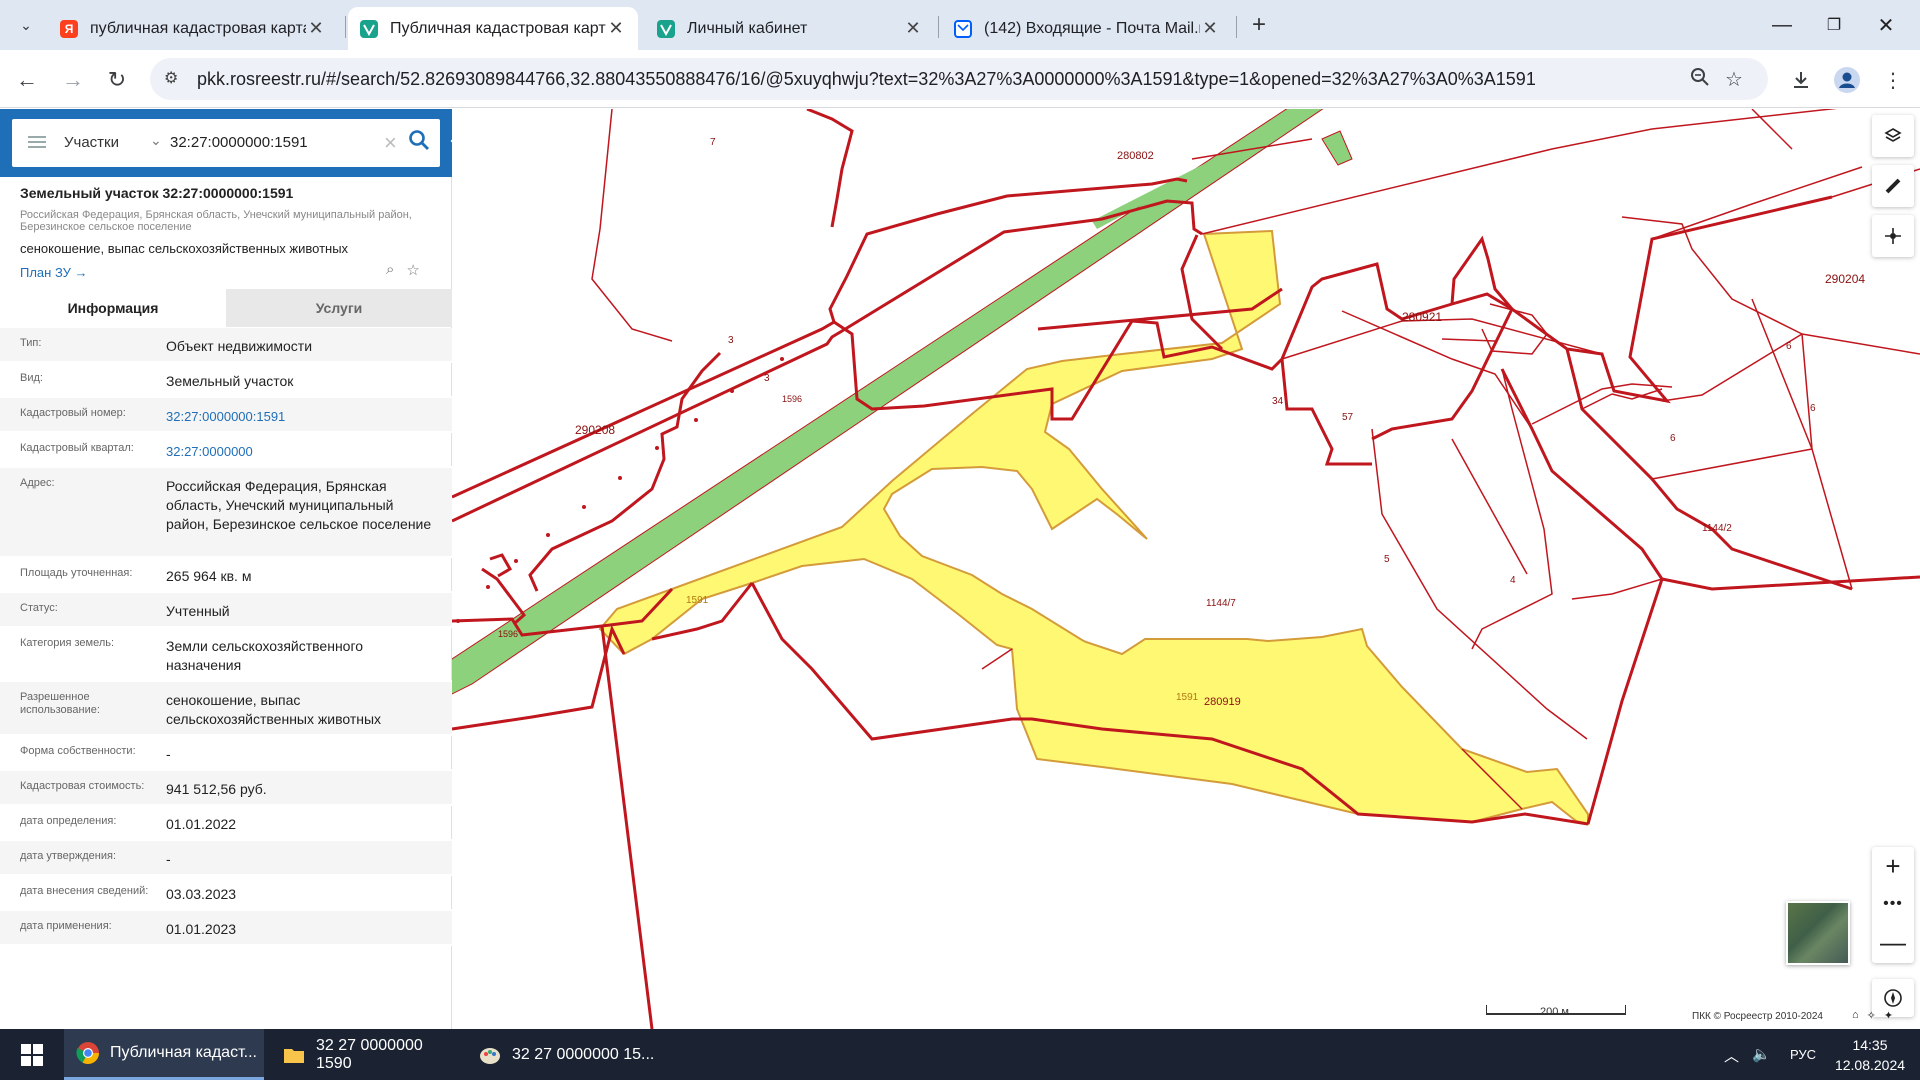  Describe the element at coordinates (493, 28) in the screenshot. I see `tab-pkk-active: Публичная кадастровая карта ✕` at that location.